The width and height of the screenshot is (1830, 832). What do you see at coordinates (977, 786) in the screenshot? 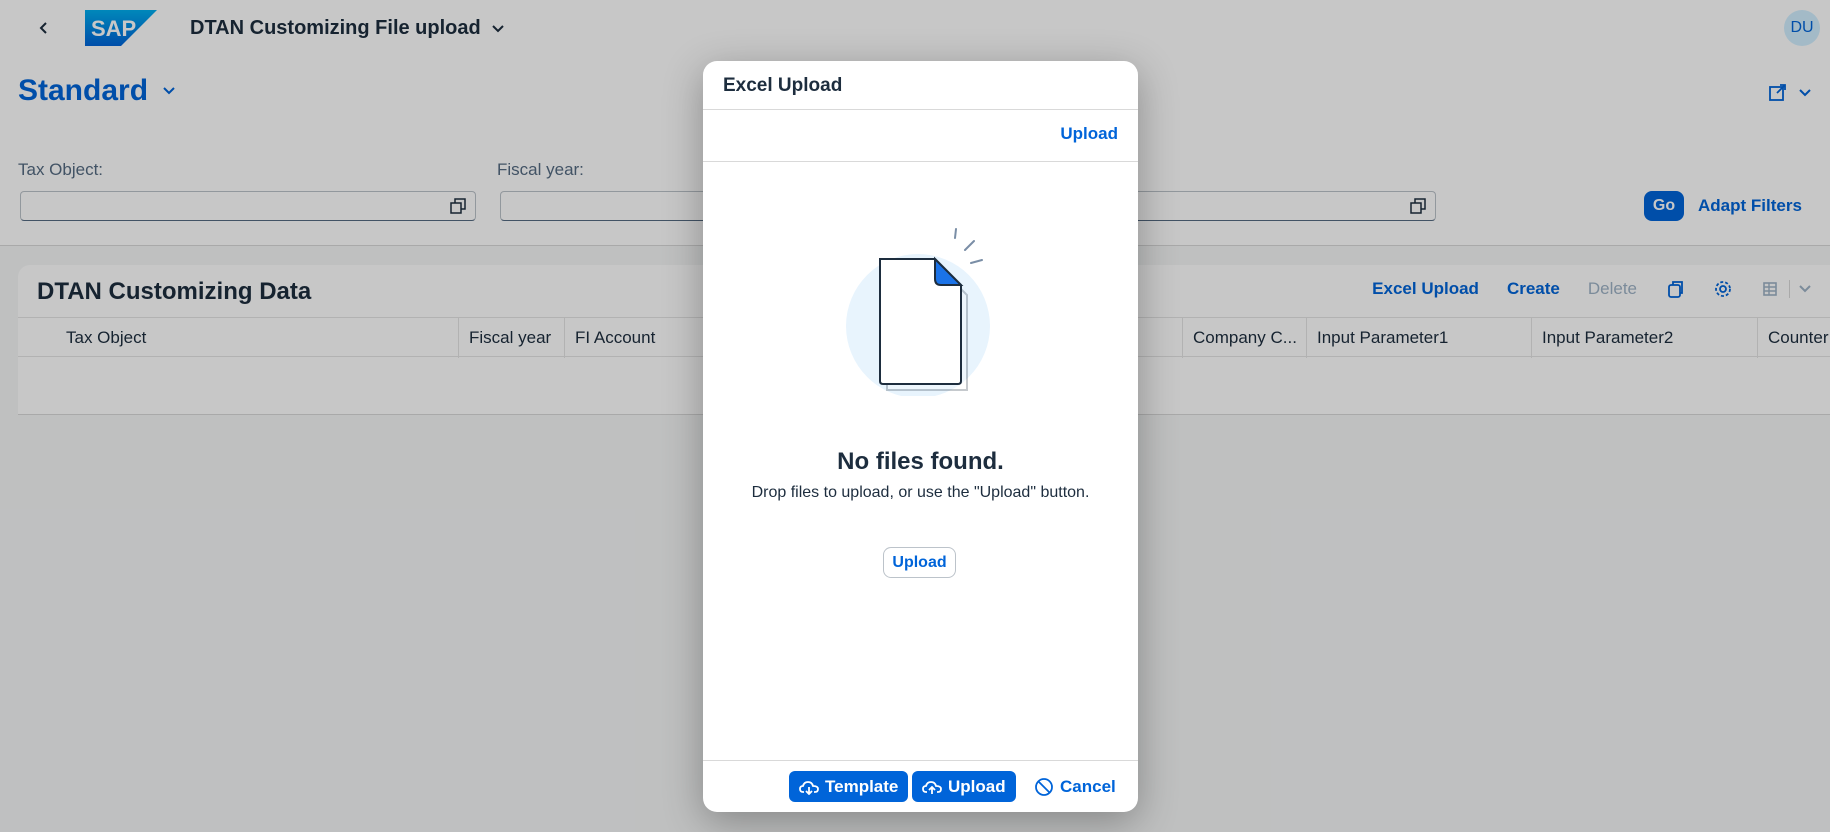
I see `footer-upload-label: Upload` at bounding box center [977, 786].